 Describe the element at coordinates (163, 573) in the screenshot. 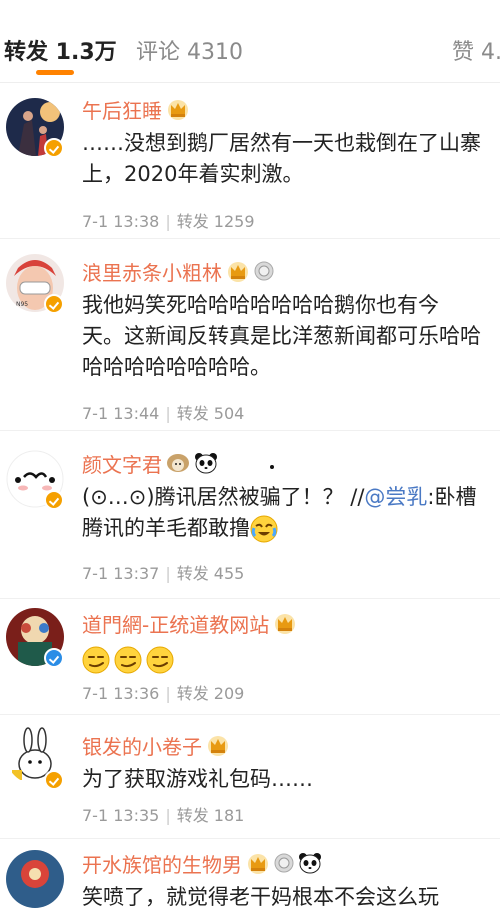

I see `repost-meta: 7-1 13:37 | 转发 455` at that location.